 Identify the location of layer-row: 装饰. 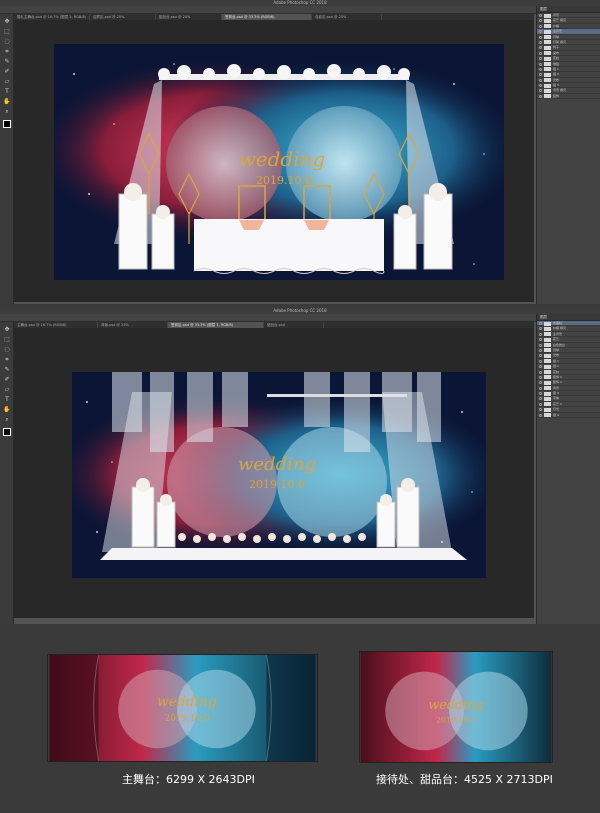
(568, 97).